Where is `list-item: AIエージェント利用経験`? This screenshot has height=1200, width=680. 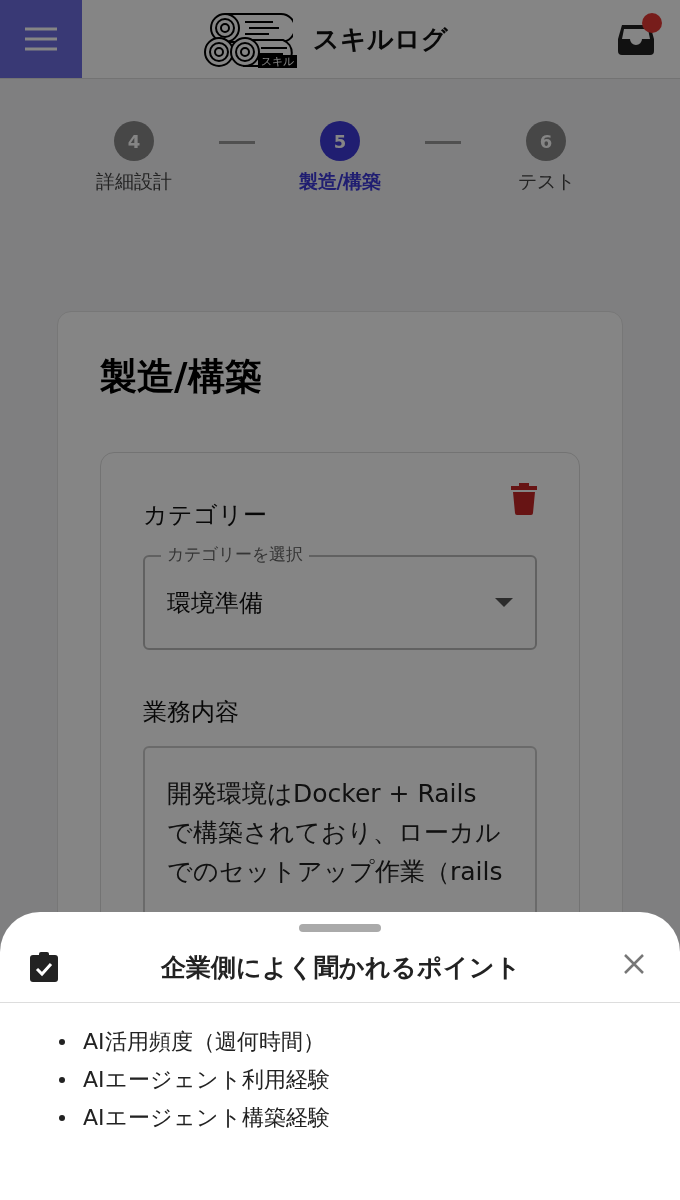 list-item: AIエージェント利用経験 is located at coordinates (206, 1080).